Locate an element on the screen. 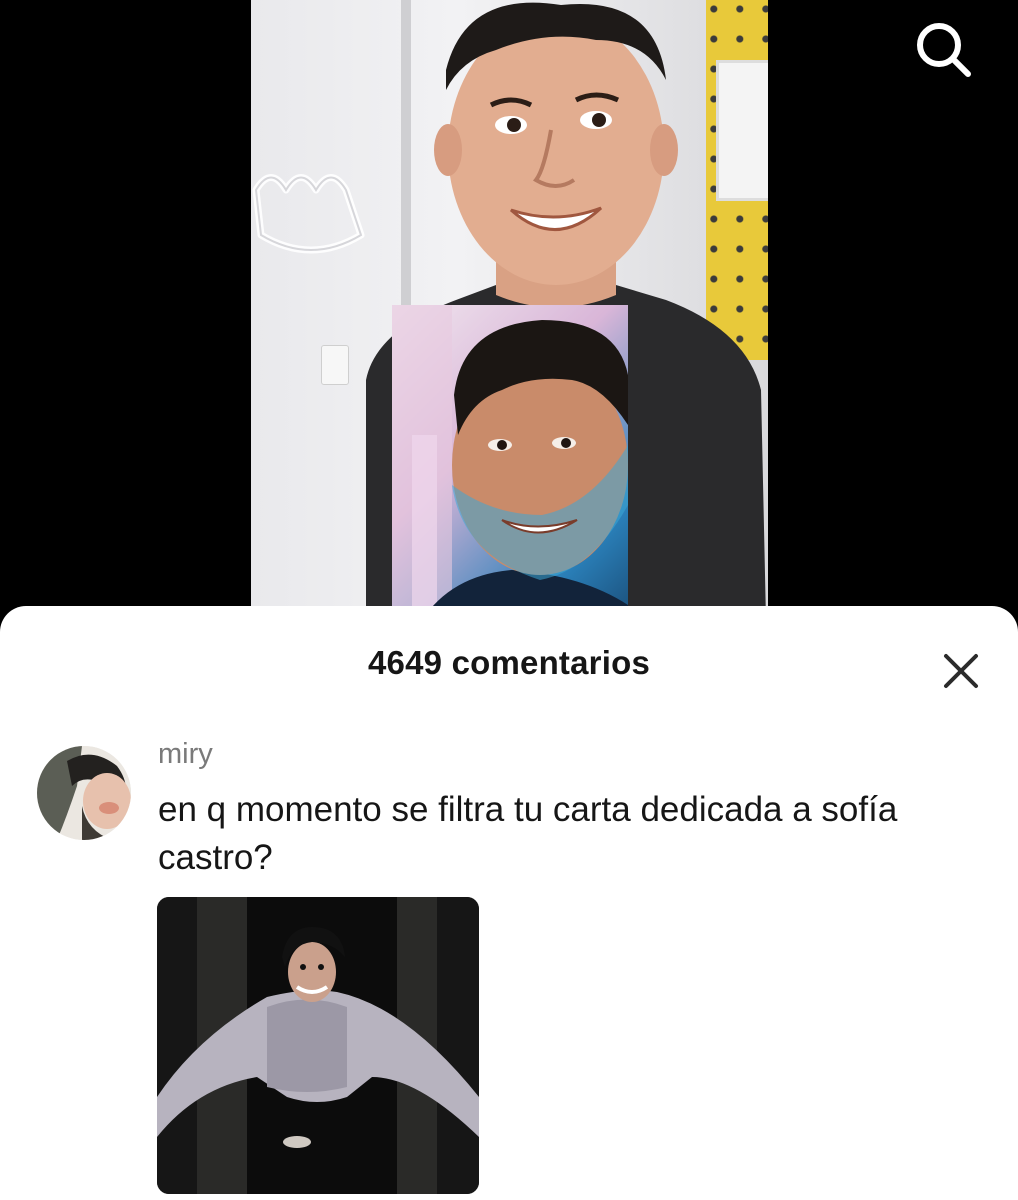 This screenshot has height=1200, width=1018. pip-video is located at coordinates (510, 462).